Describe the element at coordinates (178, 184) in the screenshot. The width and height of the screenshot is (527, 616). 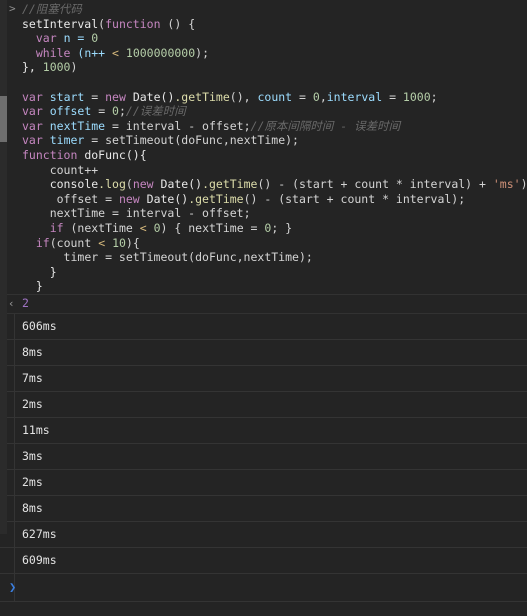
I see `token-date2: Date()` at that location.